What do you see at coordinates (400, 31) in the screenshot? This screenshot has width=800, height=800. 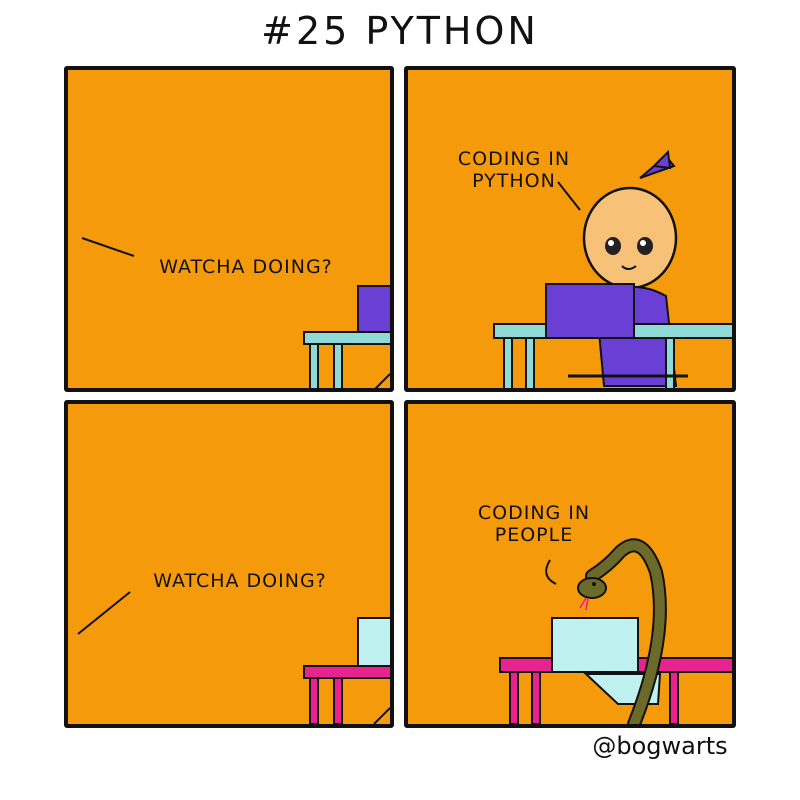 I see `comic-title: #25 PYTHON` at bounding box center [400, 31].